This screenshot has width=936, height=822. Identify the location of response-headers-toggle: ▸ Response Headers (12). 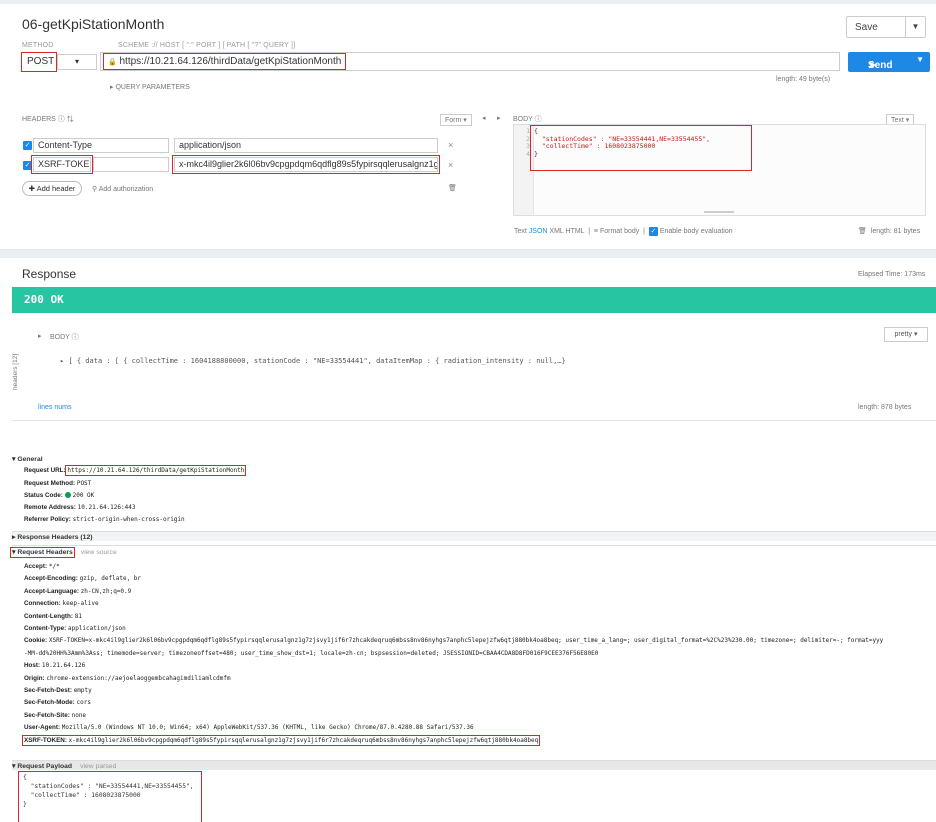
(52, 537).